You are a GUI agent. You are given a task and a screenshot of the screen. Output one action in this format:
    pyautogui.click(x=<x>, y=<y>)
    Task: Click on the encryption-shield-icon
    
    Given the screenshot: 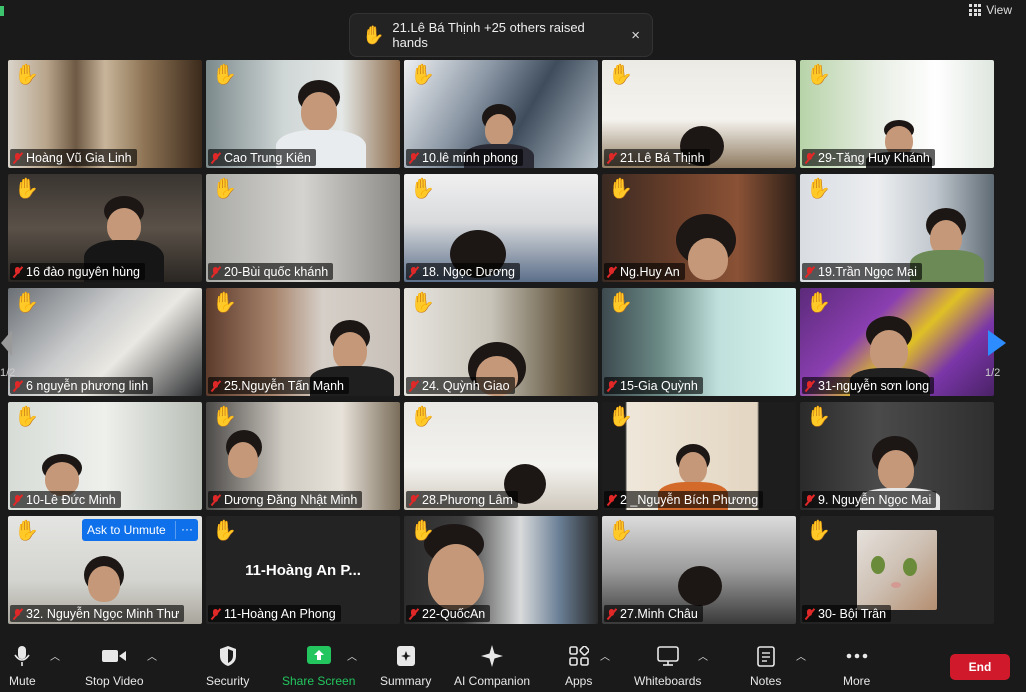 What is the action you would take?
    pyautogui.click(x=2, y=11)
    